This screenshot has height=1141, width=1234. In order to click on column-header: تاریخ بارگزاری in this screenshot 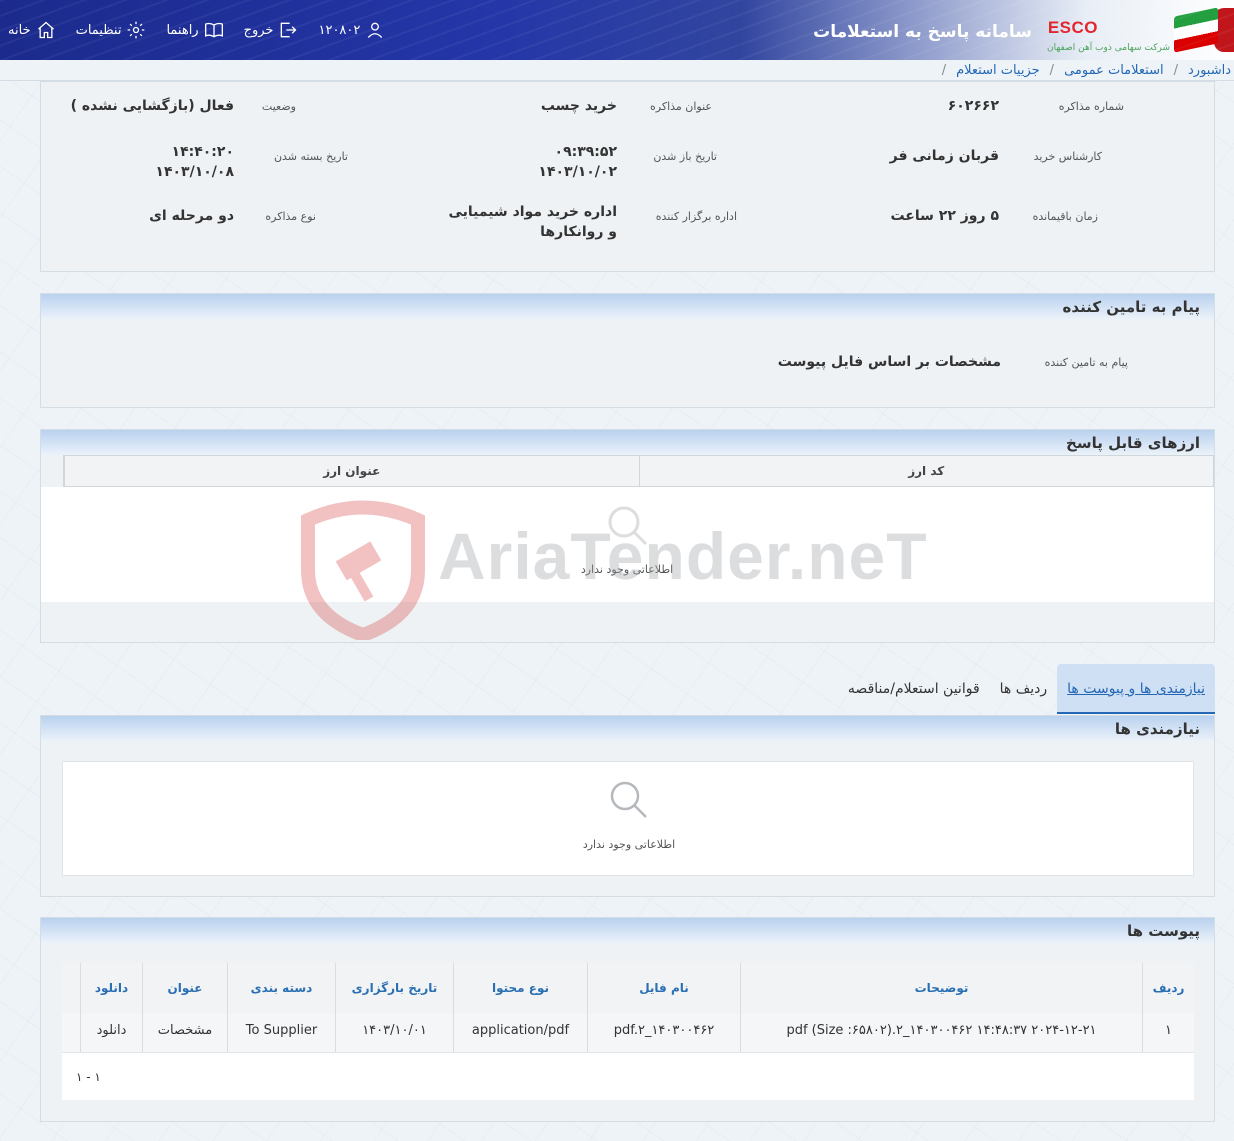, I will do `click(394, 988)`.